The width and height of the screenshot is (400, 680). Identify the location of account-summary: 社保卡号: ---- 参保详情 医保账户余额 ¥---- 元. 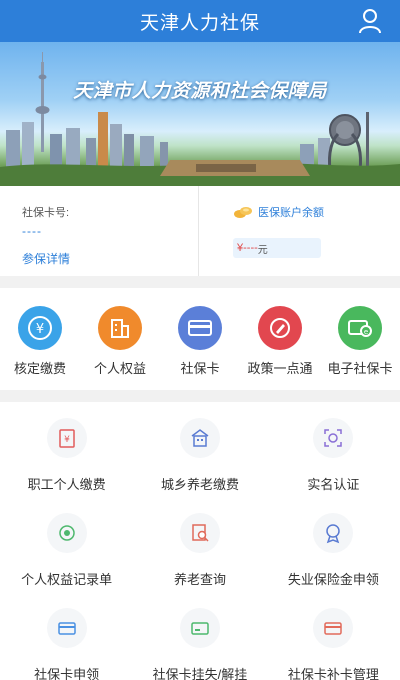
(200, 231).